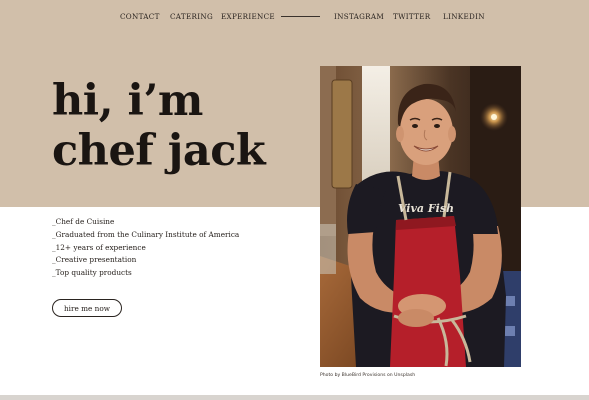  Describe the element at coordinates (92, 273) in the screenshot. I see `bio-item-products: _Top quality products` at that location.